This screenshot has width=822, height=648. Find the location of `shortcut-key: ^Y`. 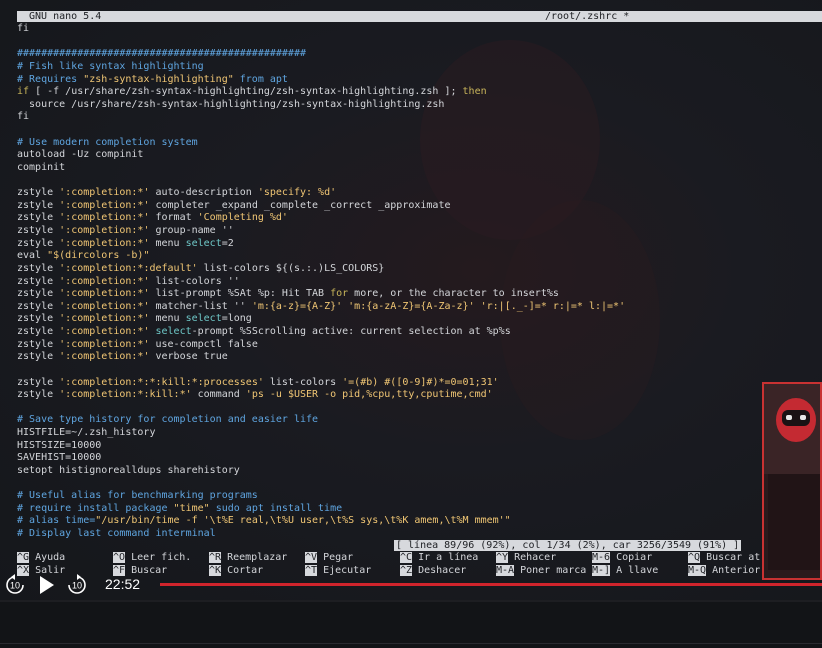

shortcut-key: ^Y is located at coordinates (502, 557).